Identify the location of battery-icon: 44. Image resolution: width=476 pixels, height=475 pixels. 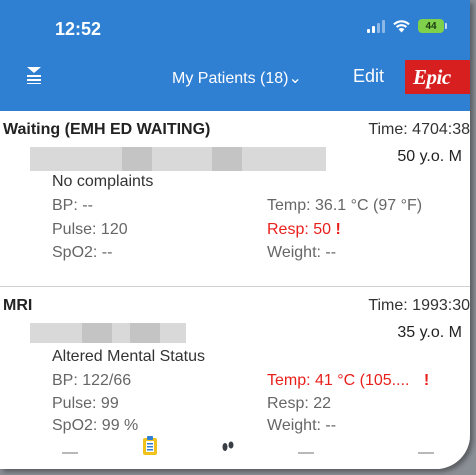
(432, 26).